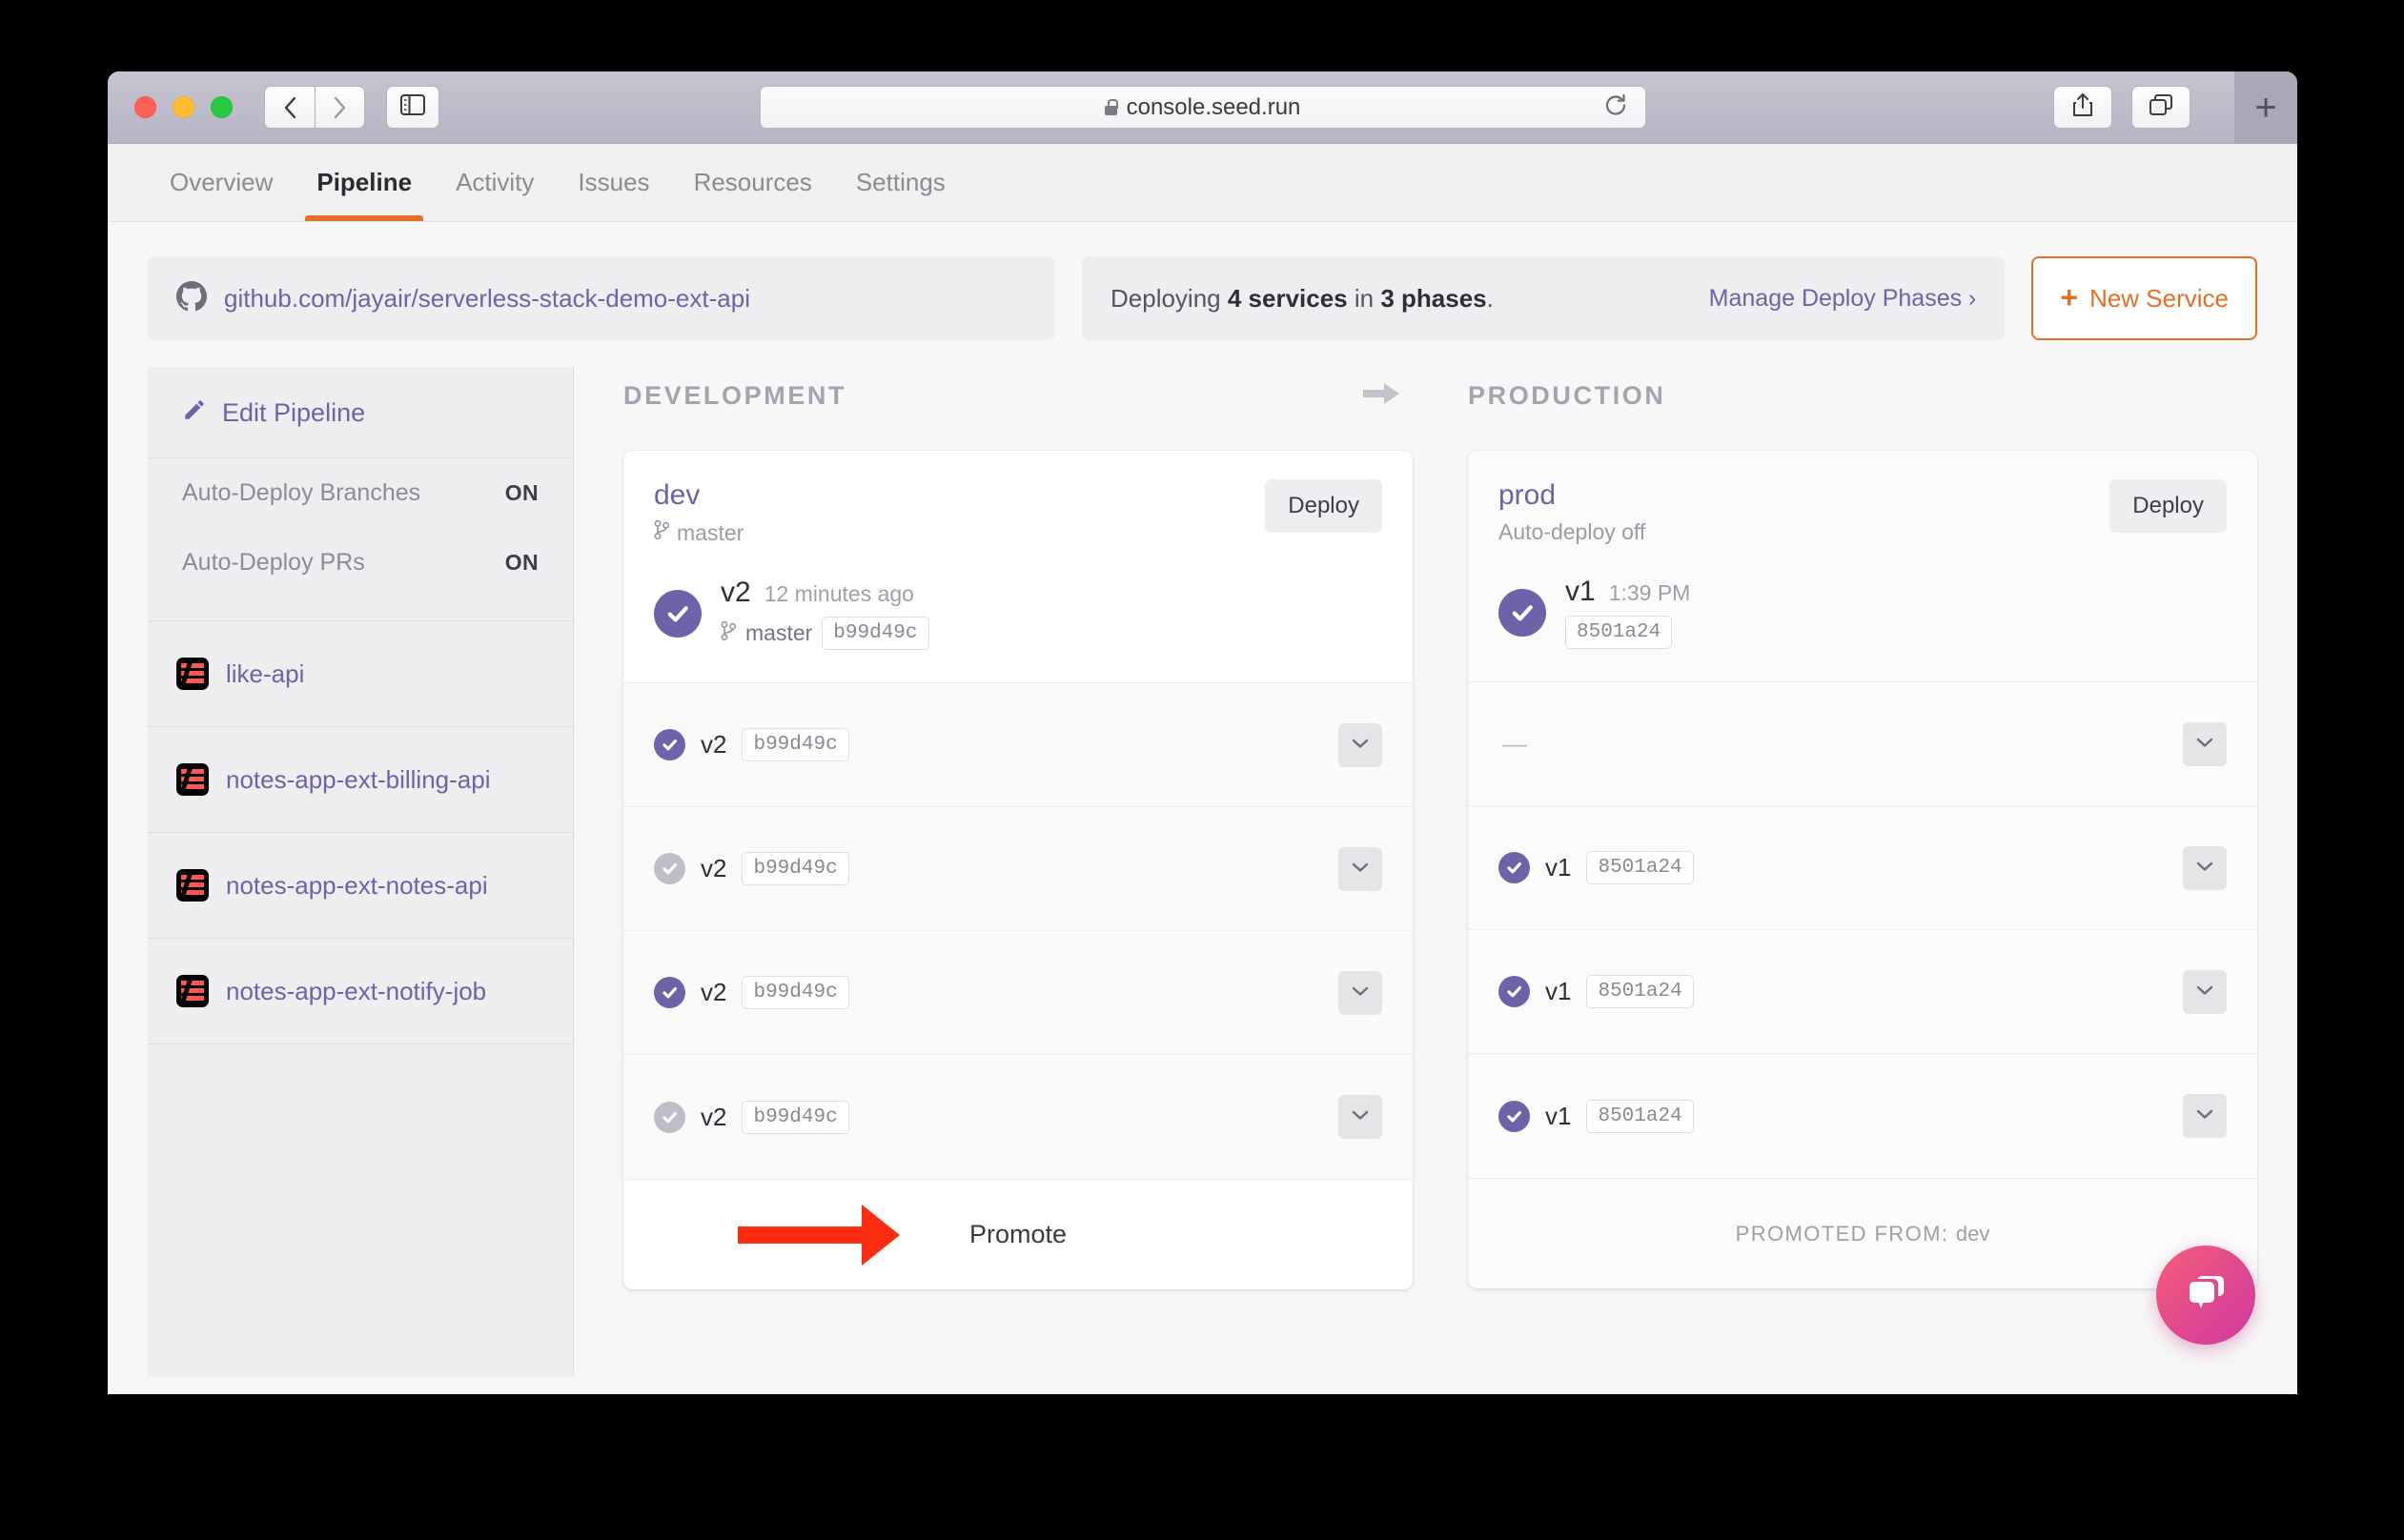  I want to click on promote-button-label: Promote, so click(1018, 1234).